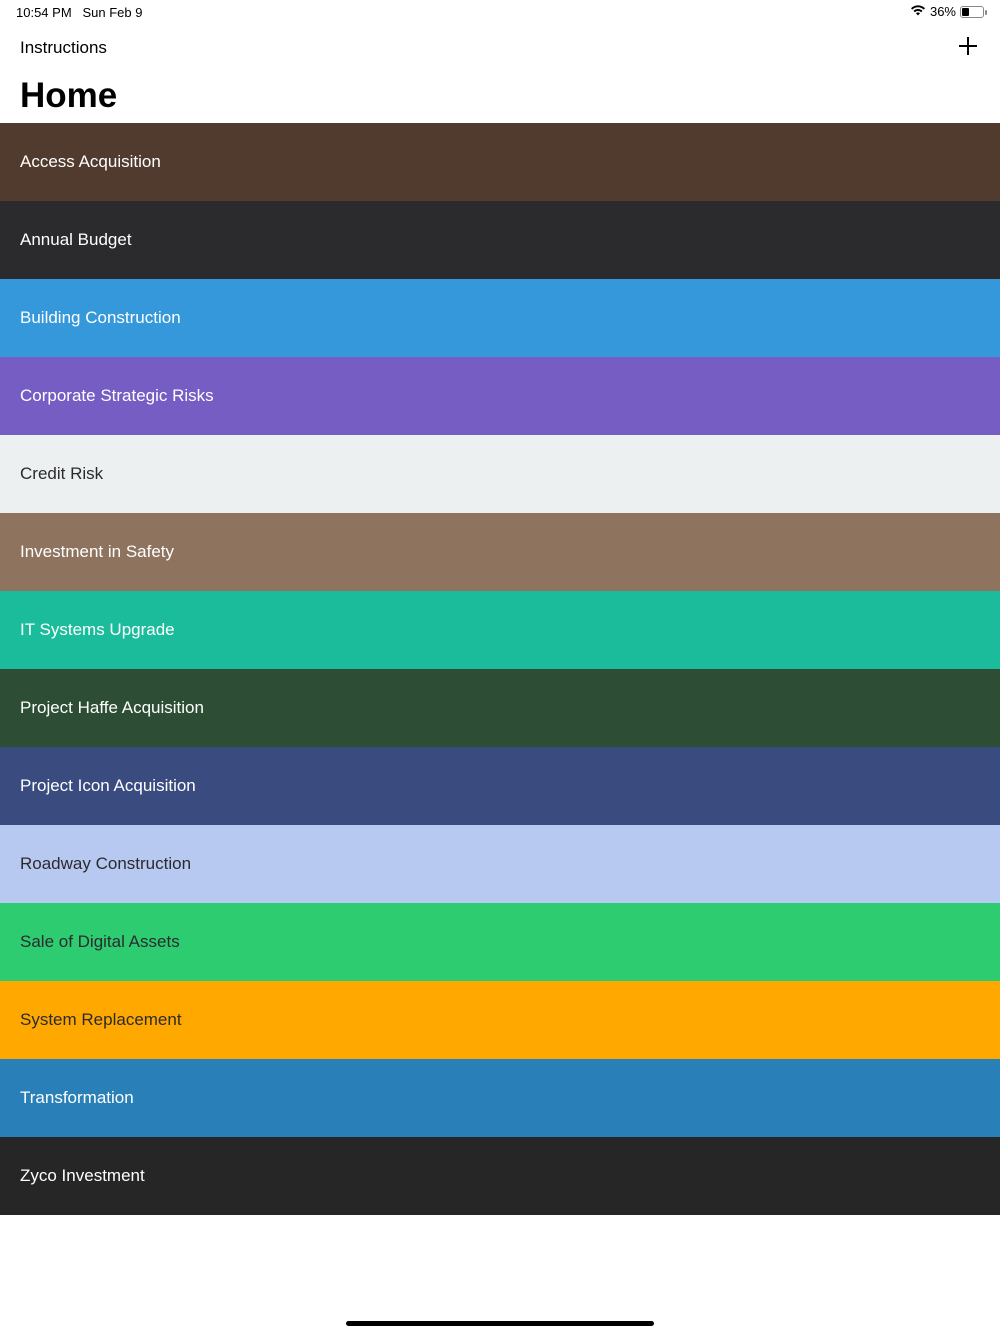 The width and height of the screenshot is (1000, 1334). I want to click on status-bar: 10:54 PM Sun Feb 9 36%, so click(500, 12).